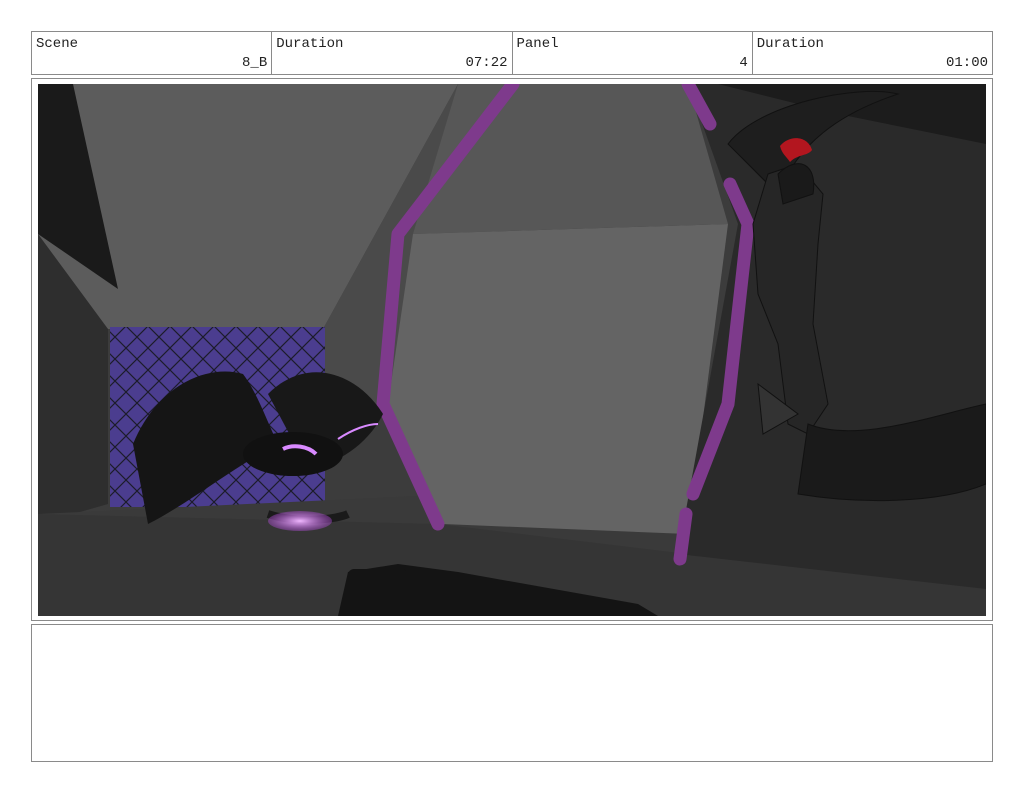  Describe the element at coordinates (537, 44) in the screenshot. I see `panel-label: Panel` at that location.